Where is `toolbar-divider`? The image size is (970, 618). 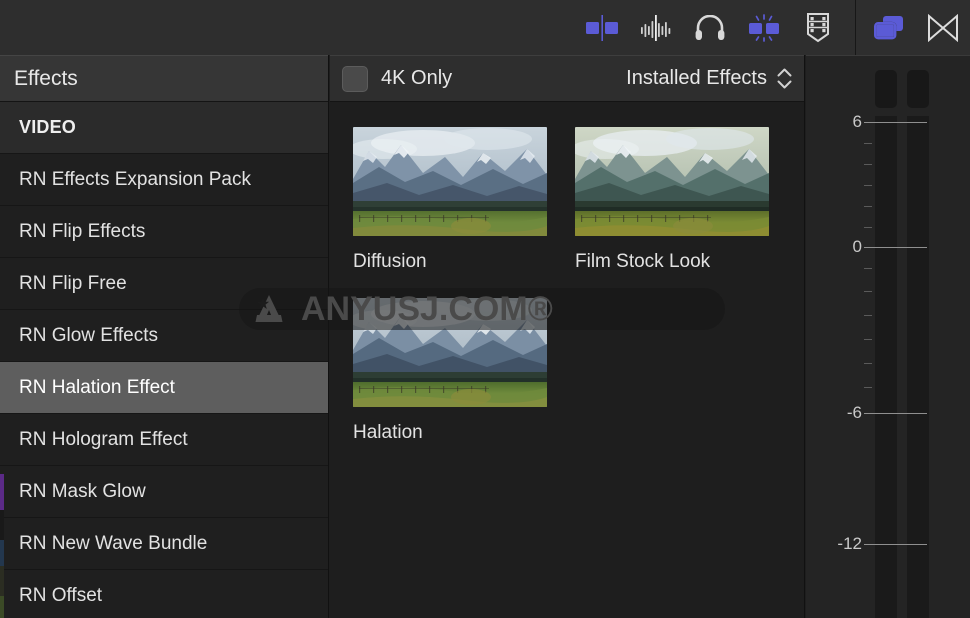
toolbar-divider is located at coordinates (855, 27).